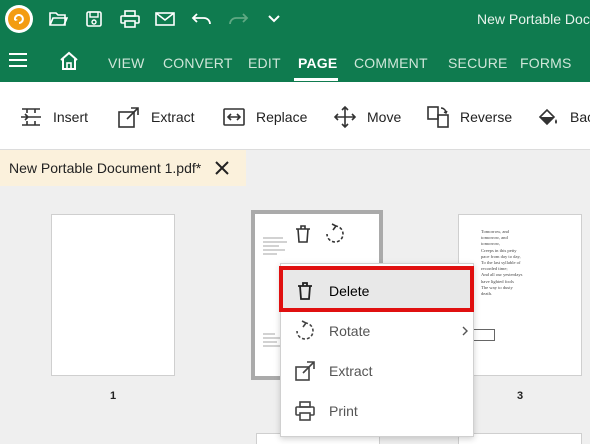 The image size is (590, 444). I want to click on menu-forms: FORMS, so click(546, 63).